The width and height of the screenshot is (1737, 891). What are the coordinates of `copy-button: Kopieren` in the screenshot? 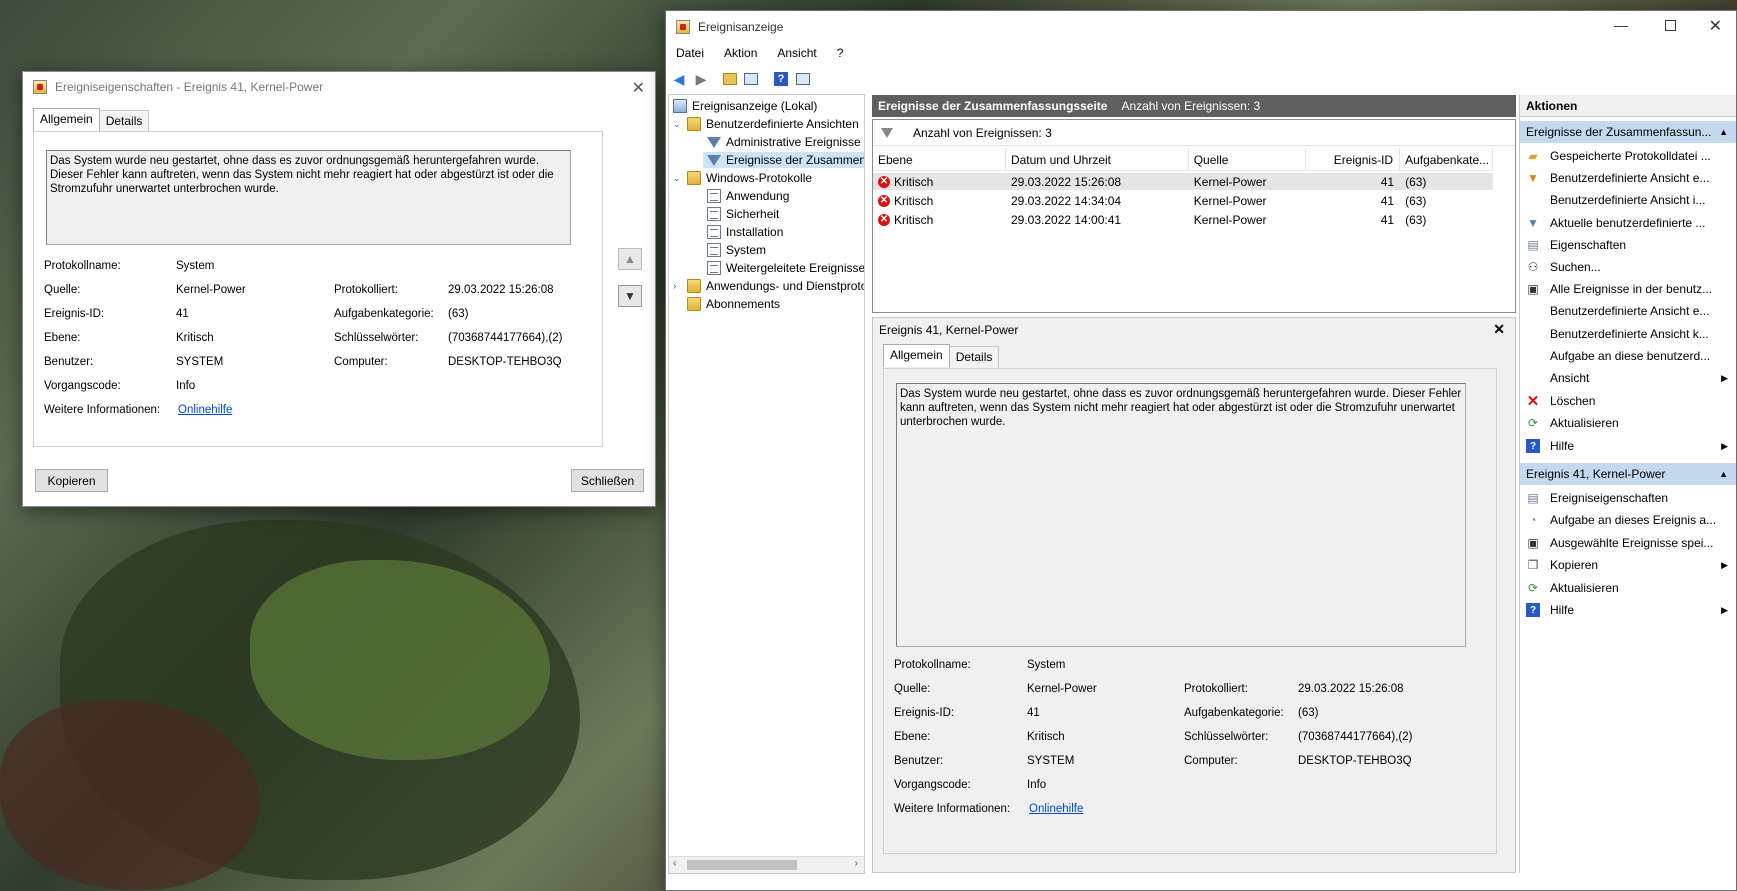 It's located at (71, 480).